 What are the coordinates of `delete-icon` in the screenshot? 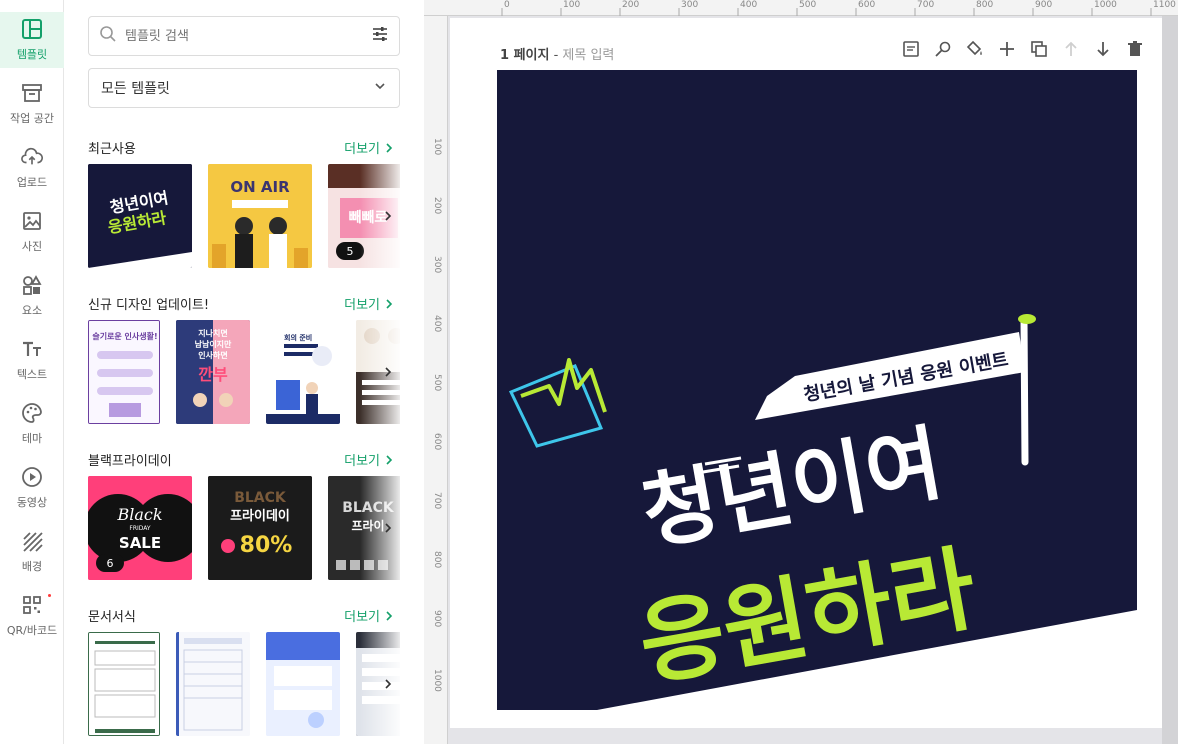 It's located at (1135, 49).